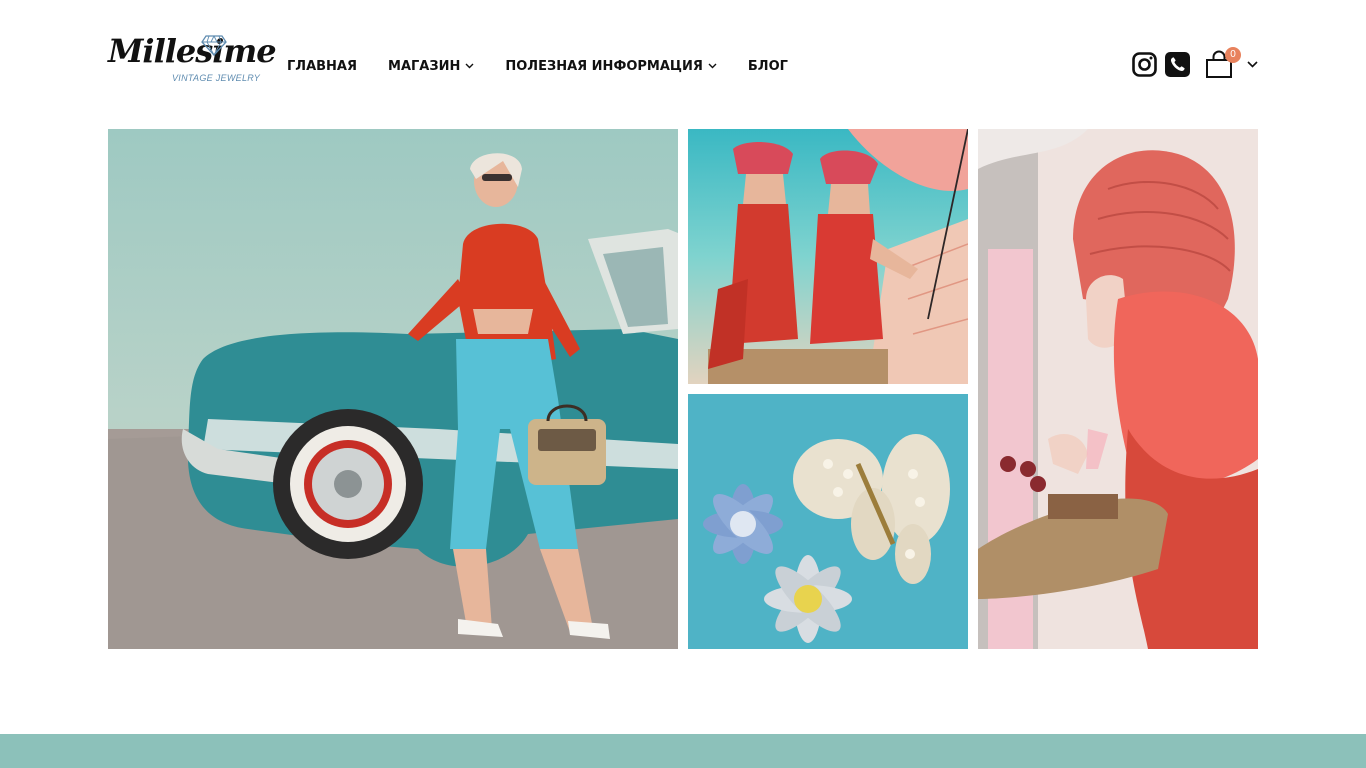 Image resolution: width=1366 pixels, height=768 pixels. Describe the element at coordinates (1177, 64) in the screenshot. I see `phone-icon` at that location.